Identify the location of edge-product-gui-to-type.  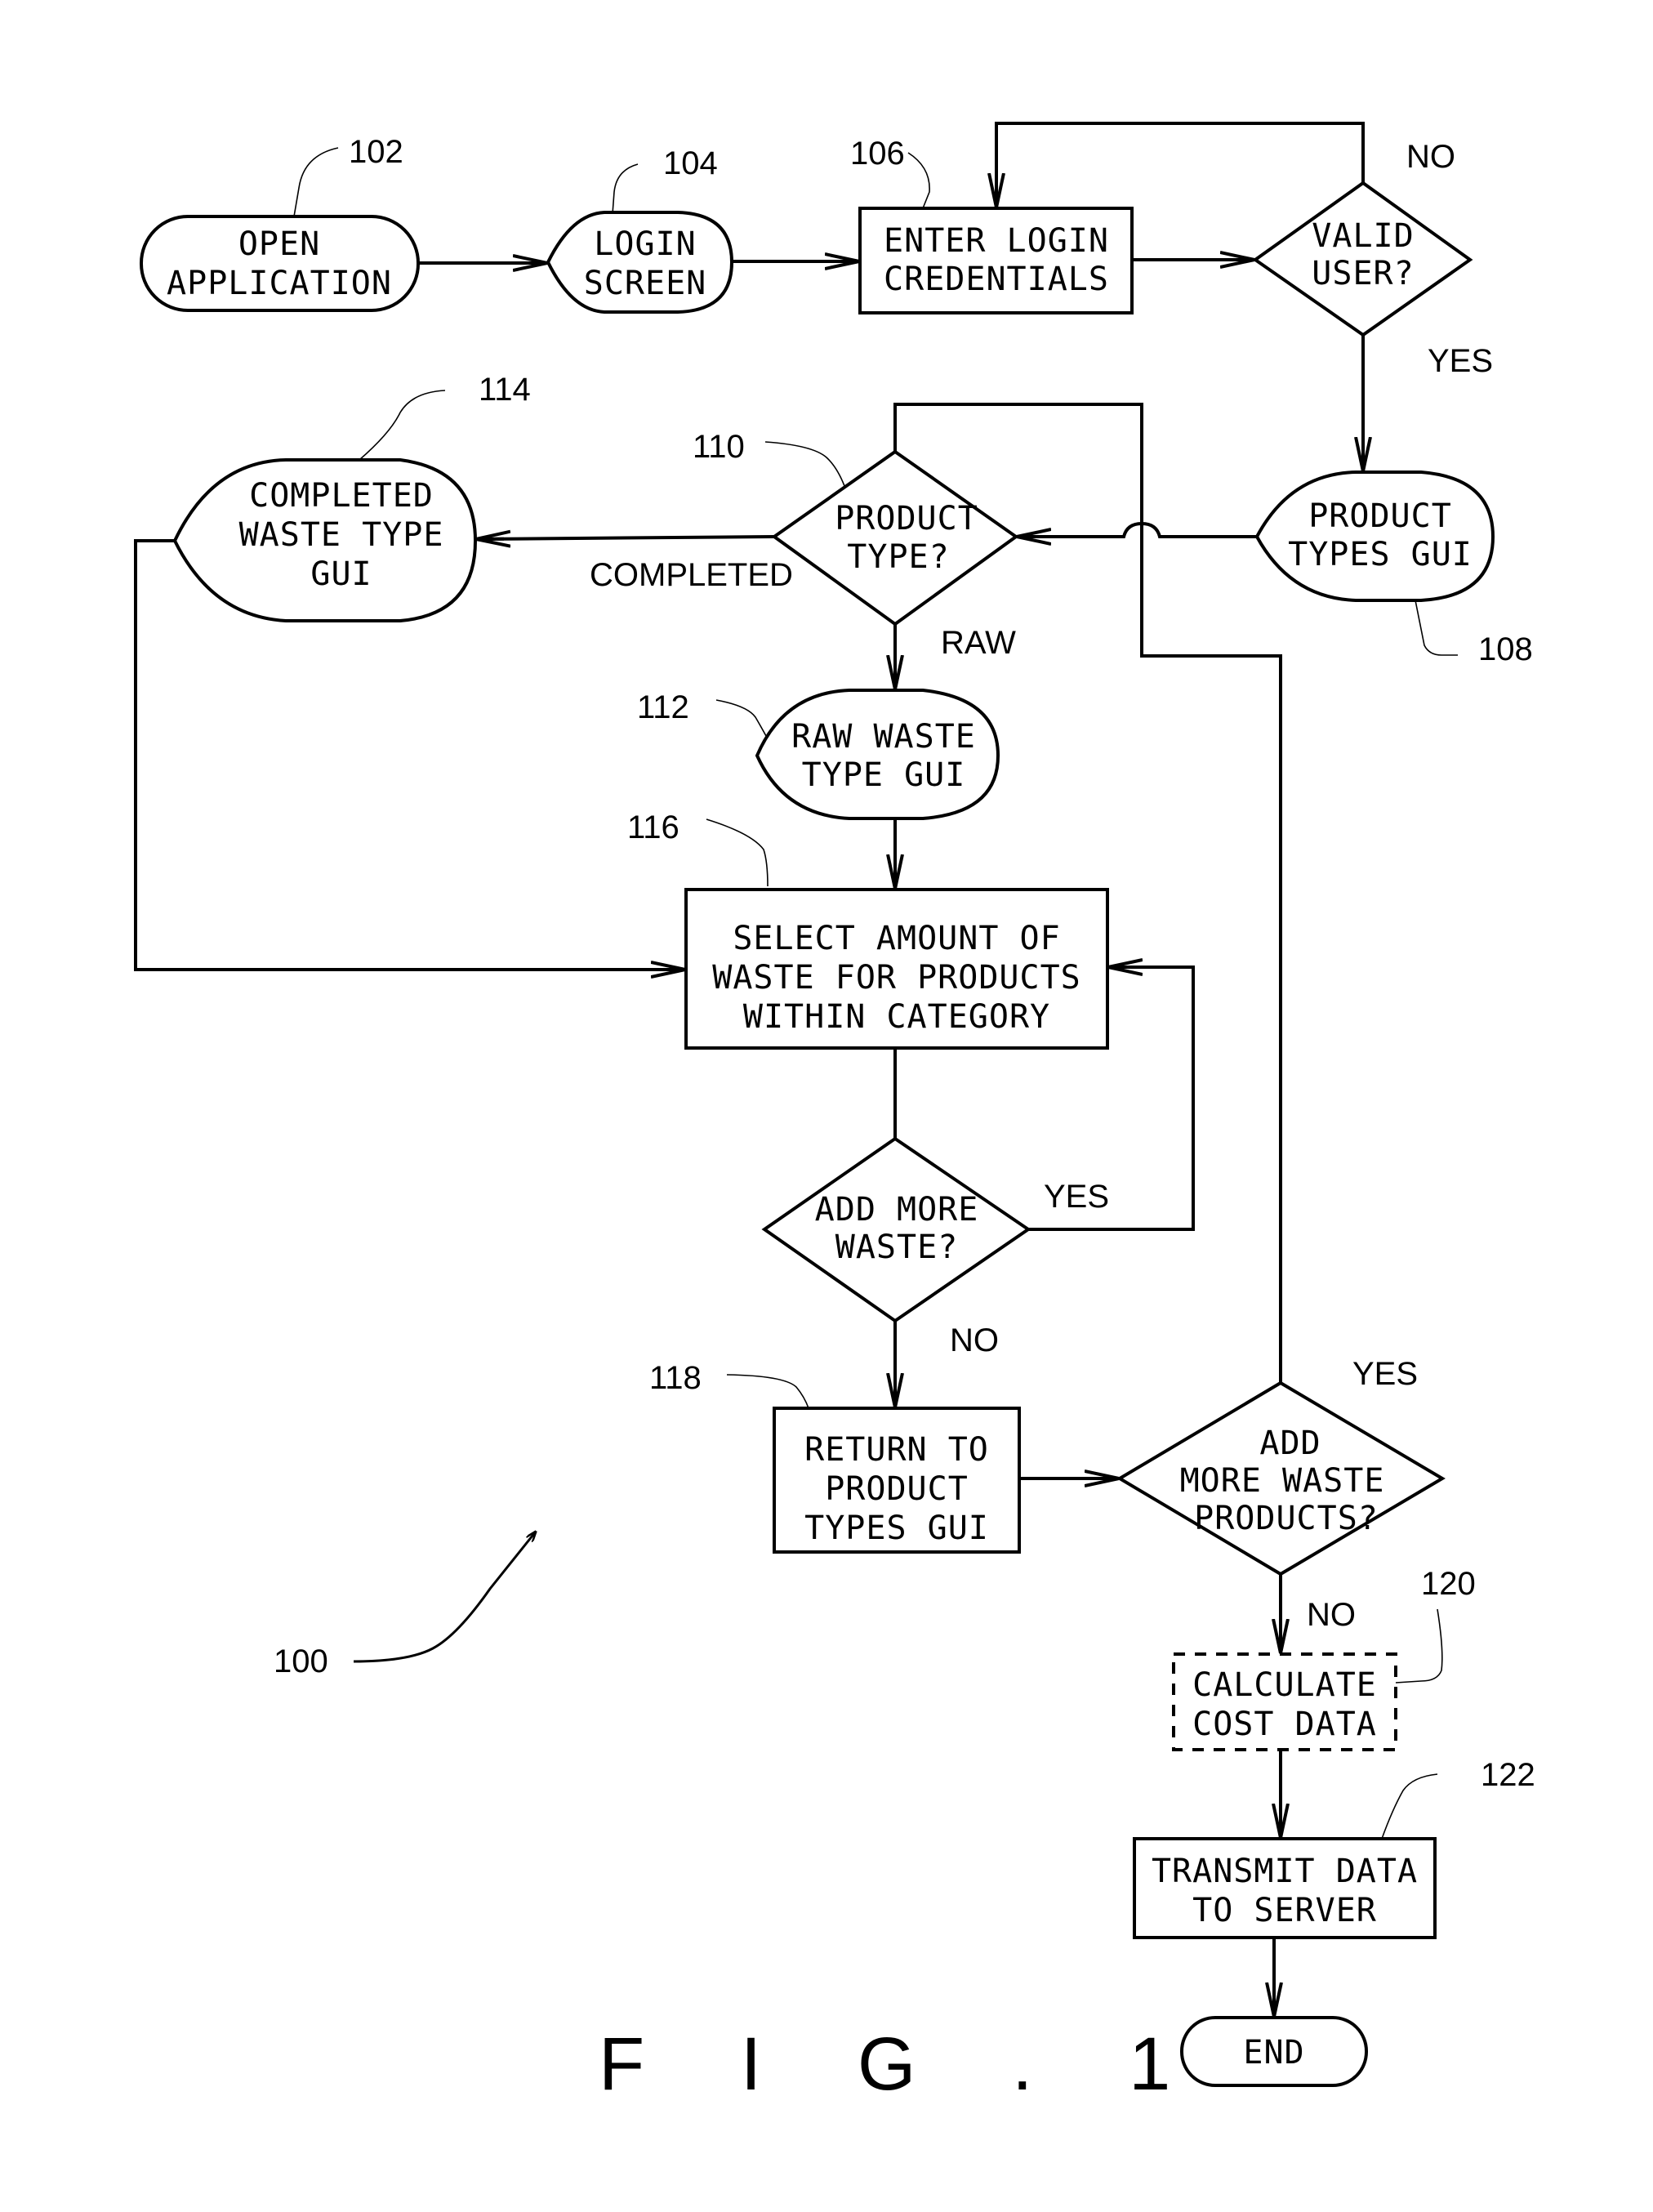
(1137, 529).